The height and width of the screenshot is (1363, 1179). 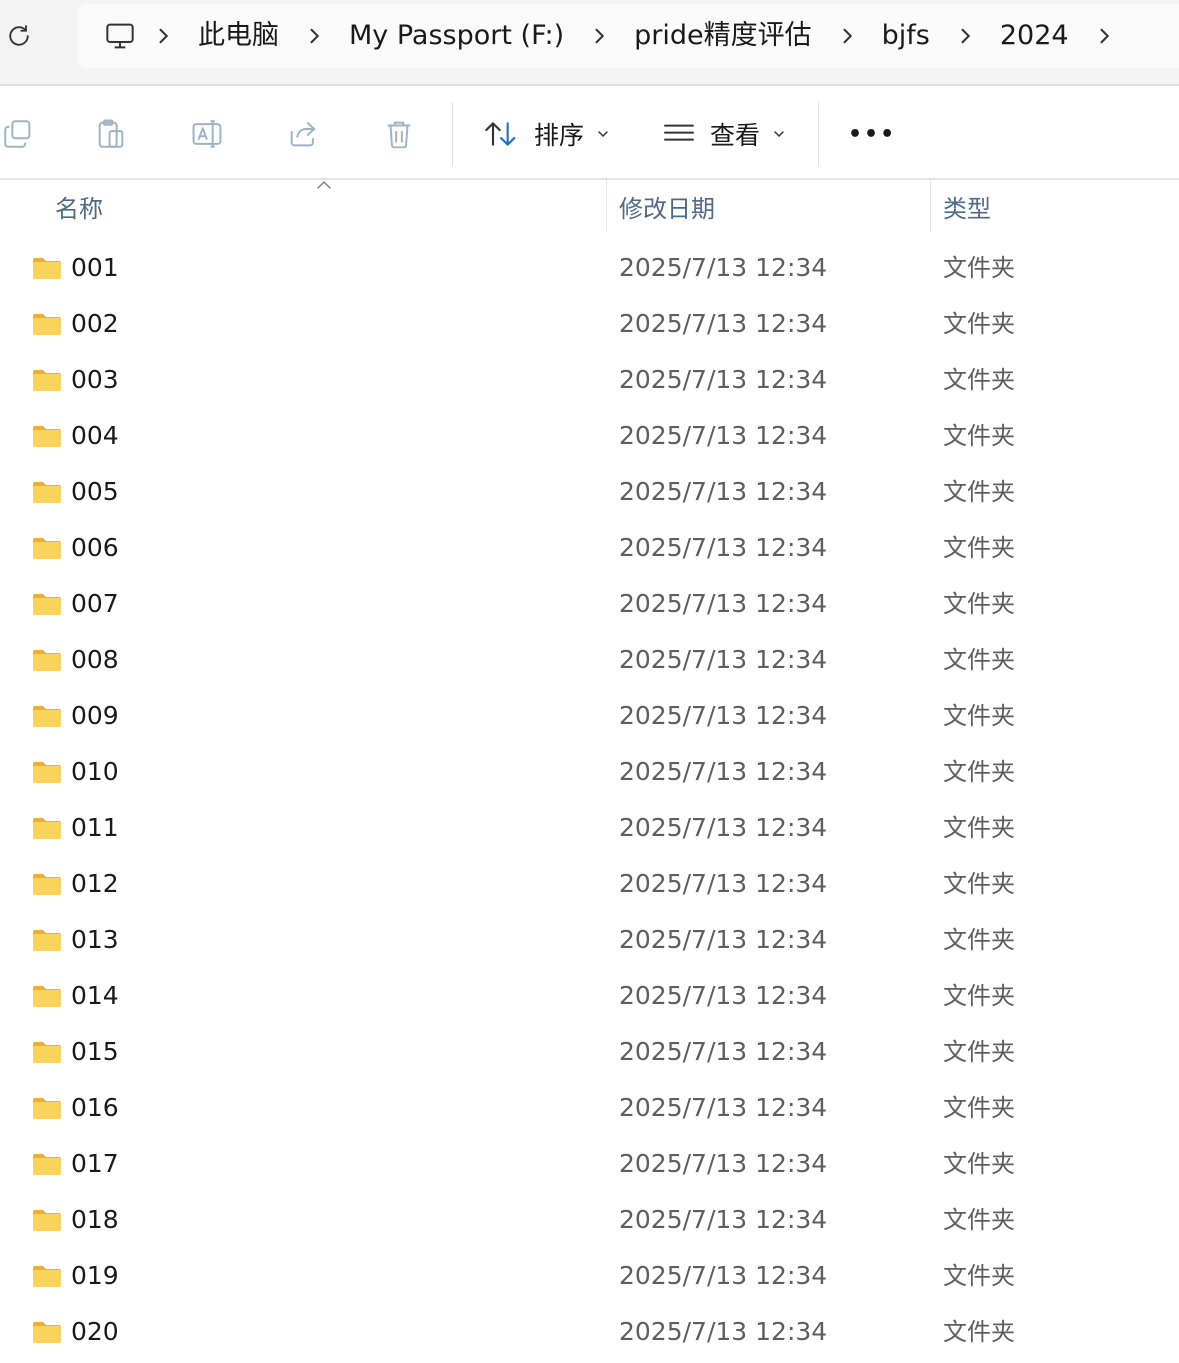 What do you see at coordinates (589, 940) in the screenshot?
I see `table-row: 013 2025/7/13 12:34 文件夹` at bounding box center [589, 940].